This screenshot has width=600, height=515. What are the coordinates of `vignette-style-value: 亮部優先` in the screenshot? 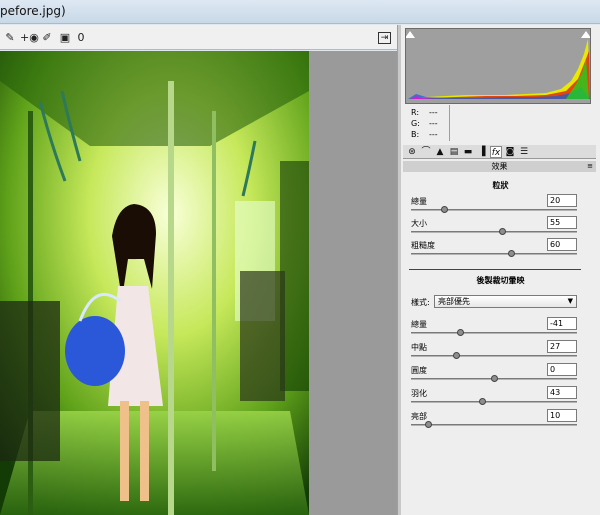 It's located at (454, 301).